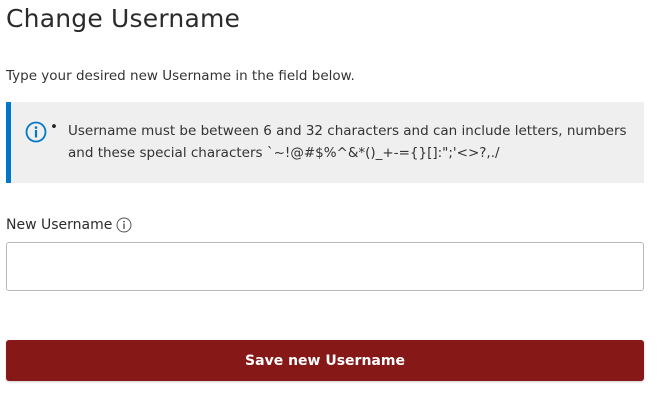 Image resolution: width=658 pixels, height=394 pixels. What do you see at coordinates (123, 18) in the screenshot?
I see `page-title: Change Username` at bounding box center [123, 18].